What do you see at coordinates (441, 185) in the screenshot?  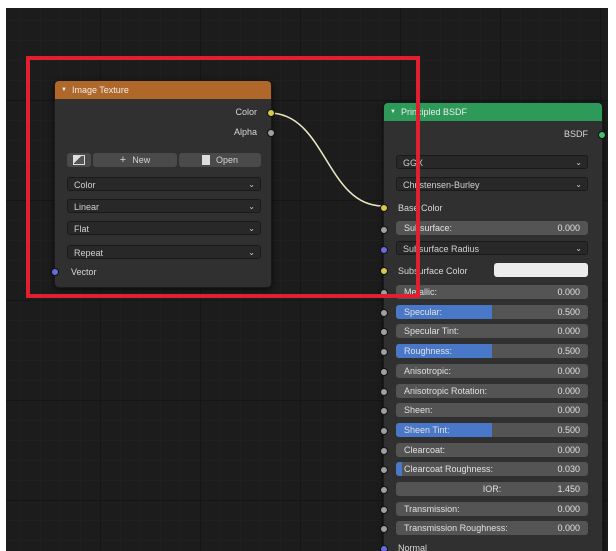 I see `subsurface-method-value: Christensen-Burley` at bounding box center [441, 185].